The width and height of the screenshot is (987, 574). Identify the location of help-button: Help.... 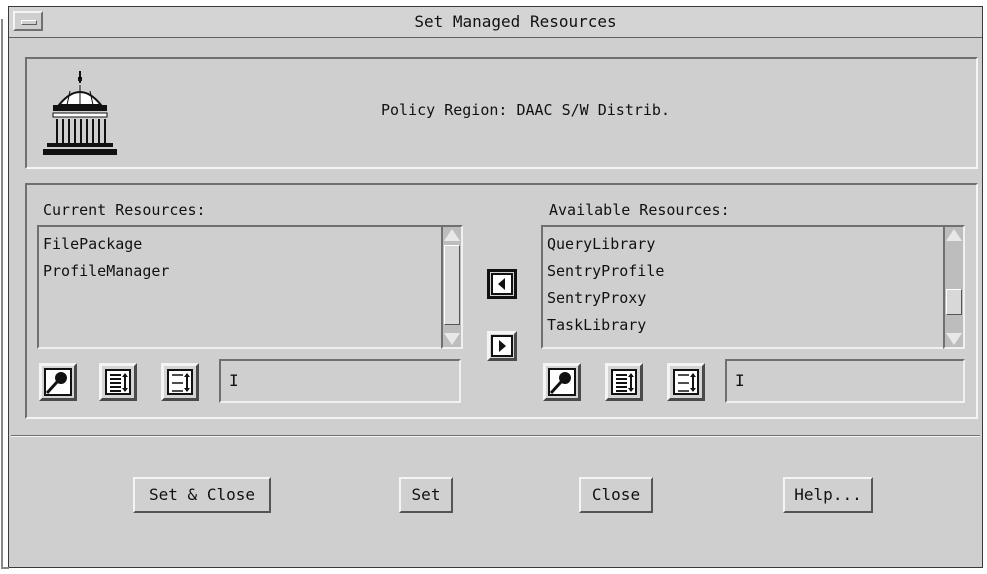
(828, 495).